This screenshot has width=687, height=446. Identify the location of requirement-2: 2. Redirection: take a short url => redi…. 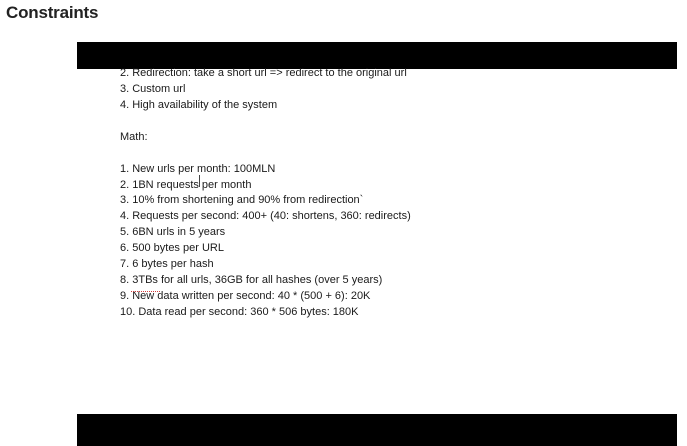
(263, 73).